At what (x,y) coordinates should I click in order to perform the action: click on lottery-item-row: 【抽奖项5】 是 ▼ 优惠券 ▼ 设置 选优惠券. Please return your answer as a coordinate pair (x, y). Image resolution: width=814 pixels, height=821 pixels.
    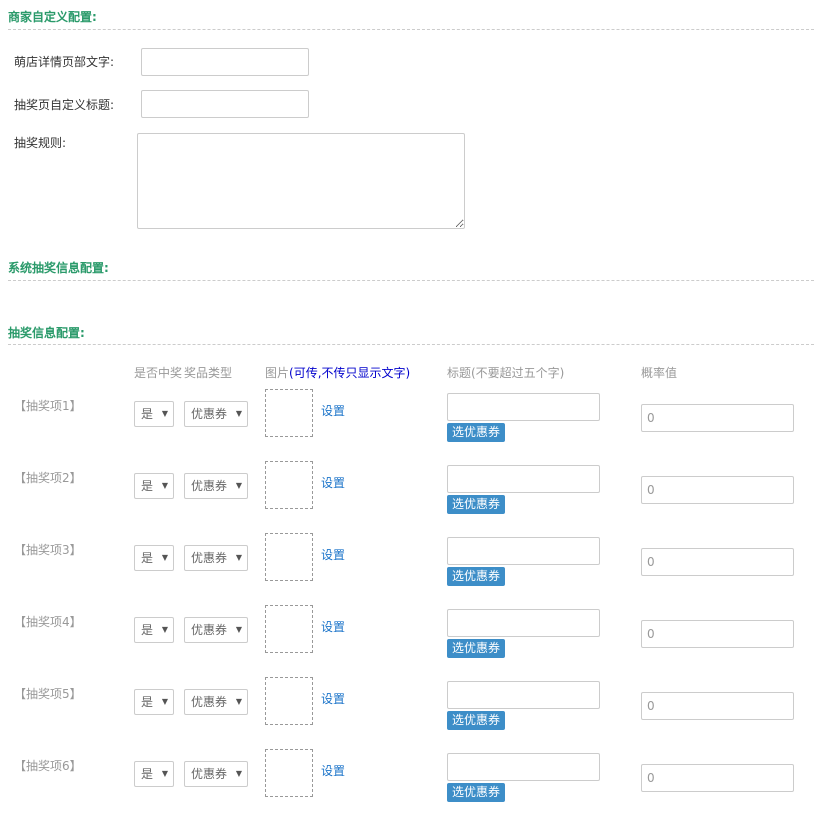
    Looking at the image, I should click on (407, 713).